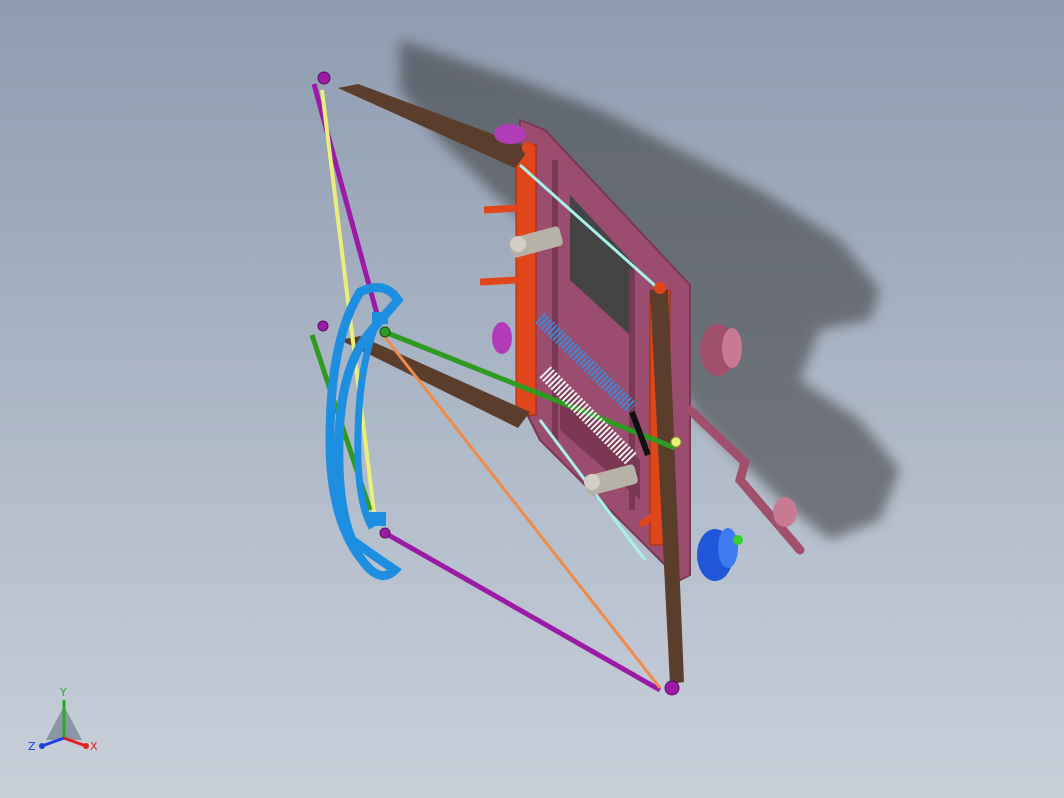 The width and height of the screenshot is (1064, 798). Describe the element at coordinates (32, 746) in the screenshot. I see `triad-z-label: Z` at that location.